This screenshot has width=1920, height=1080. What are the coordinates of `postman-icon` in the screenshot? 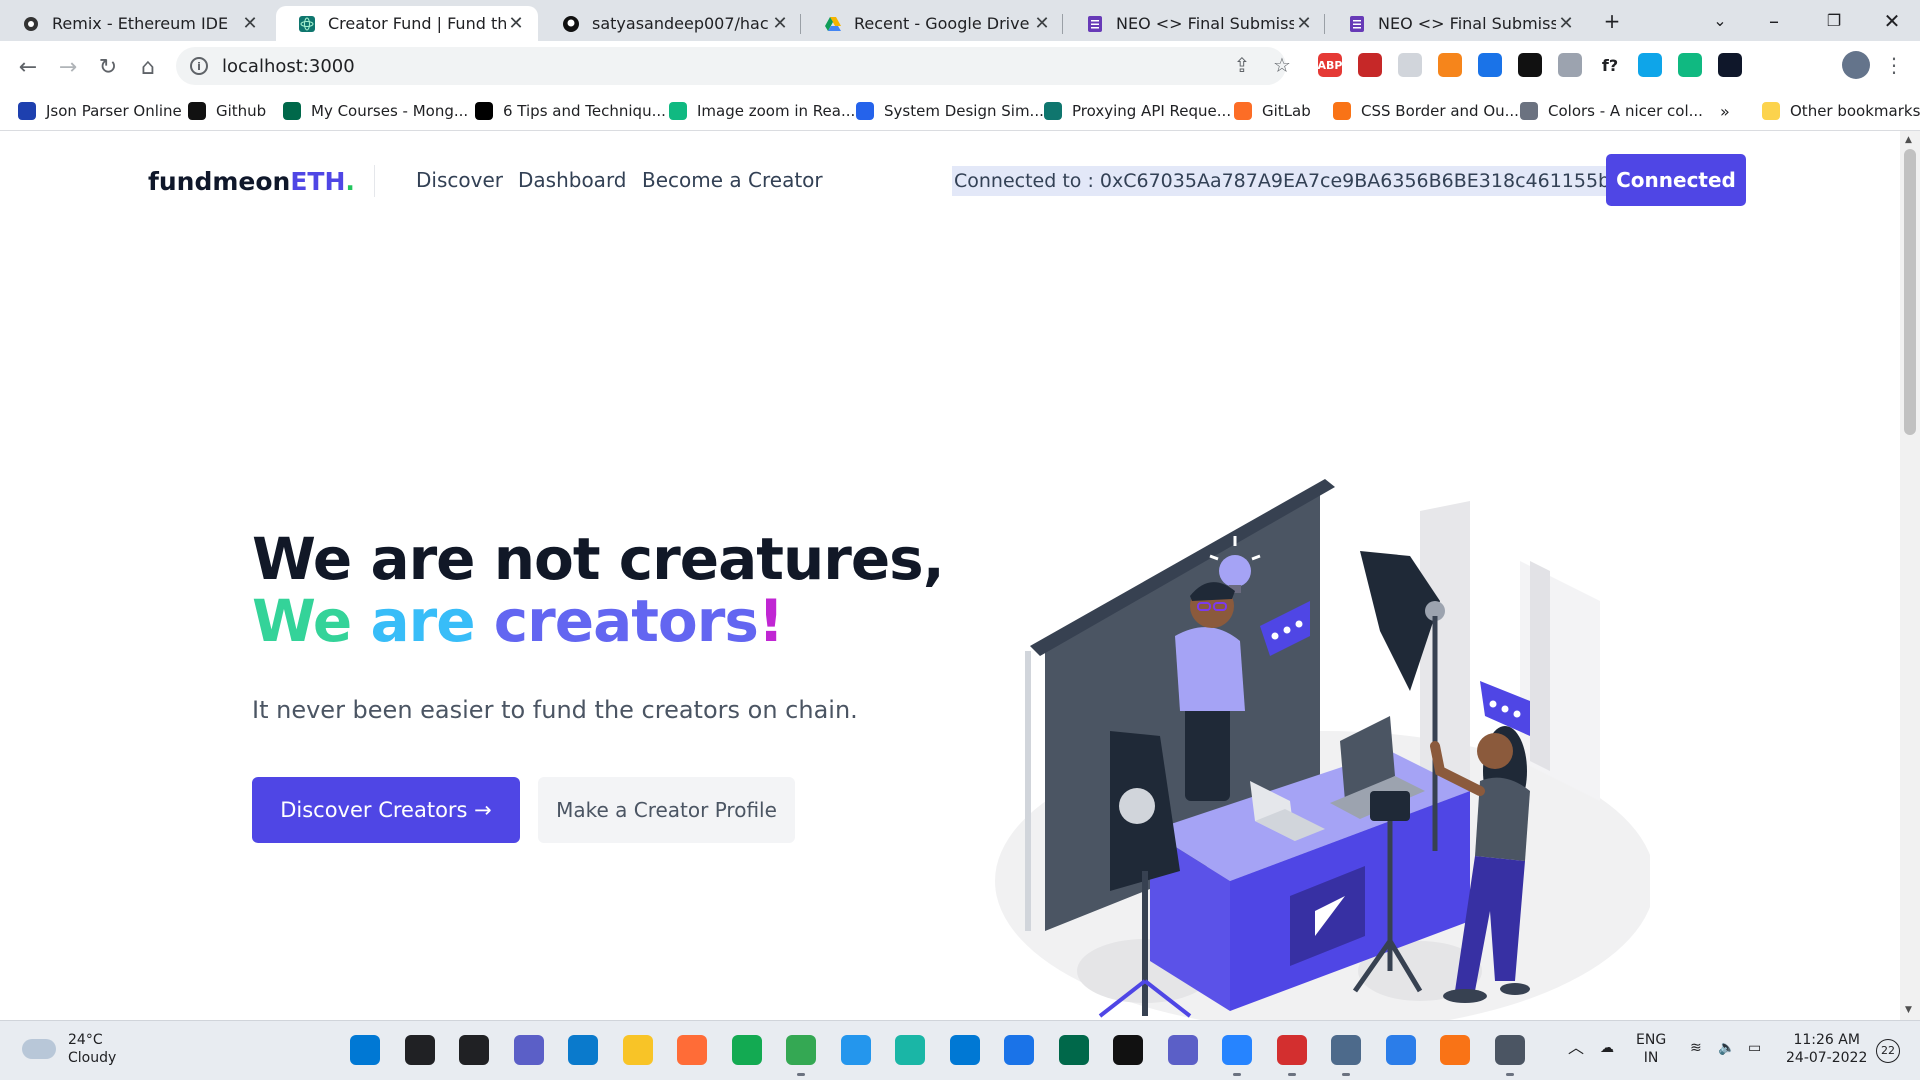 It's located at (692, 1050).